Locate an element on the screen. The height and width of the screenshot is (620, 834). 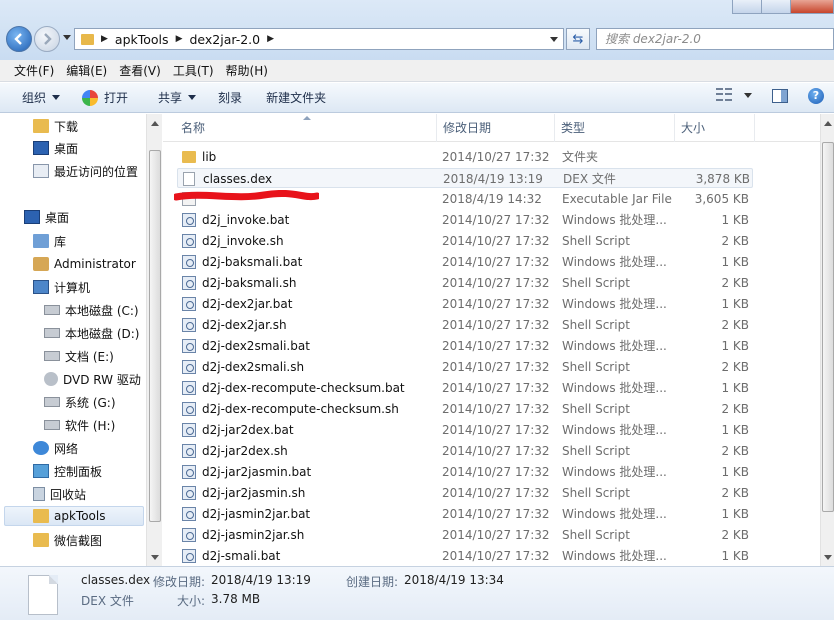
list-scrollbar is located at coordinates (827, 340).